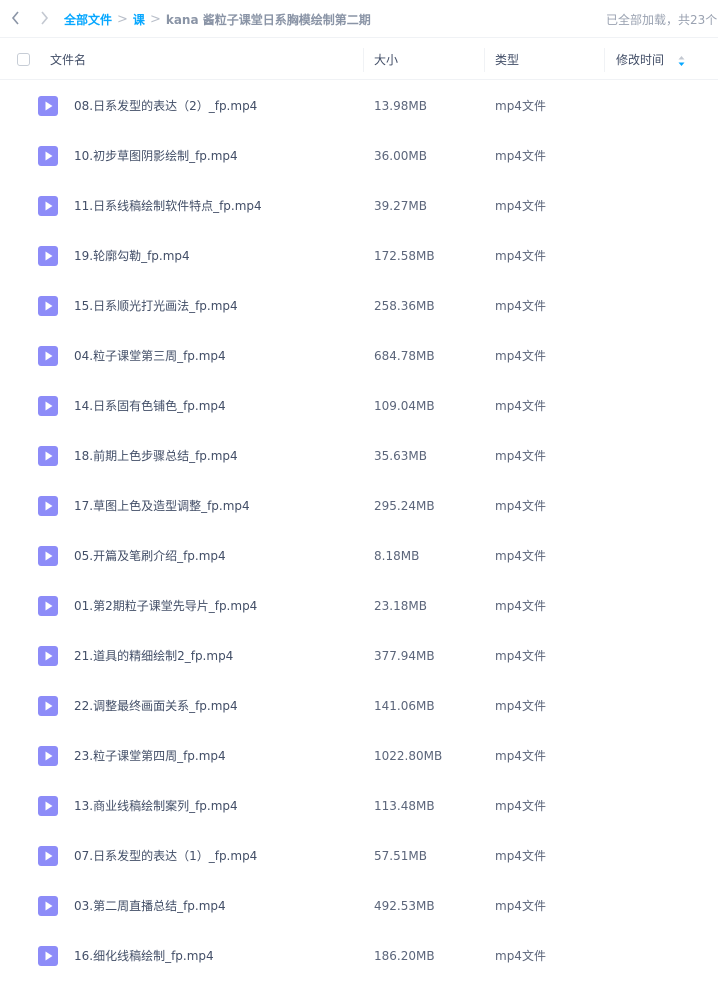 This screenshot has width=718, height=981. I want to click on file-name: 22.调整最终画面关系_fp.mp4, so click(156, 706).